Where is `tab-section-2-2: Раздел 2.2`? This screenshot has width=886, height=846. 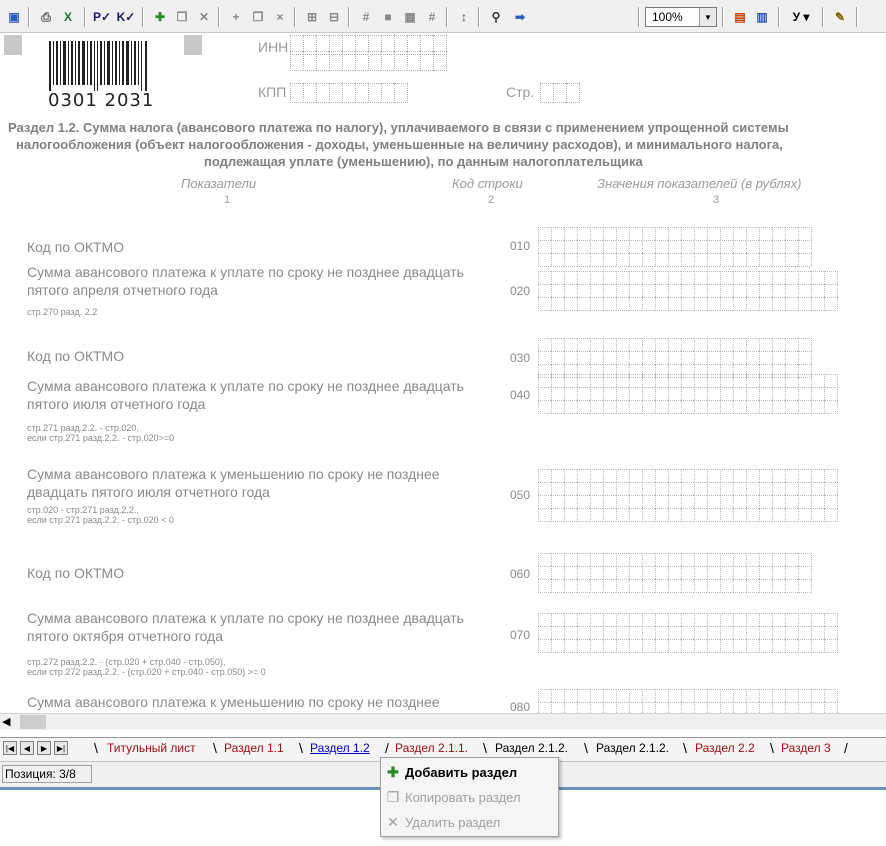
tab-section-2-2: Раздел 2.2 is located at coordinates (725, 748).